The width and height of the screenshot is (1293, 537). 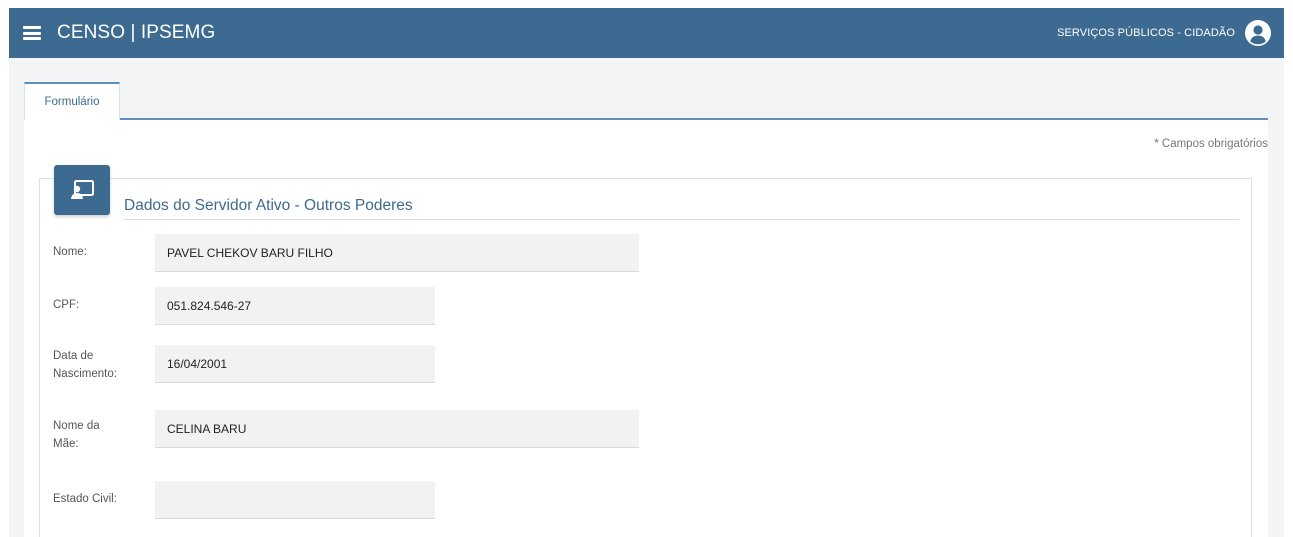 What do you see at coordinates (85, 499) in the screenshot?
I see `estado-civil-label: Estado Civil:` at bounding box center [85, 499].